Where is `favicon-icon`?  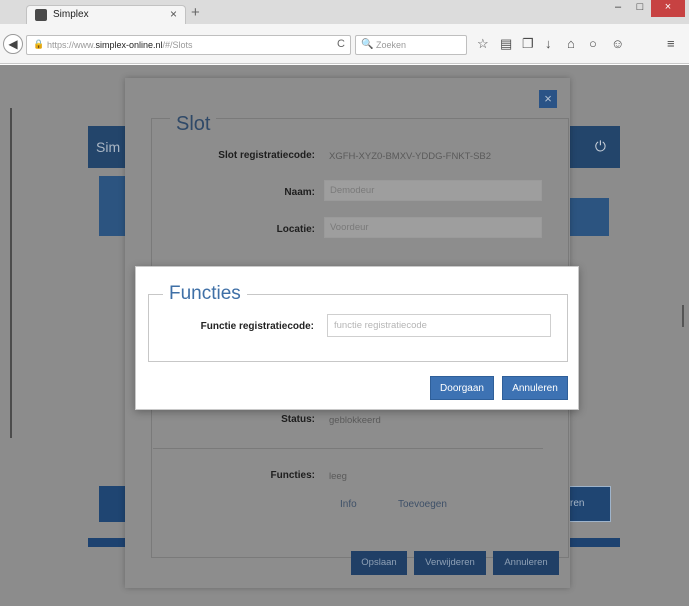 favicon-icon is located at coordinates (41, 15).